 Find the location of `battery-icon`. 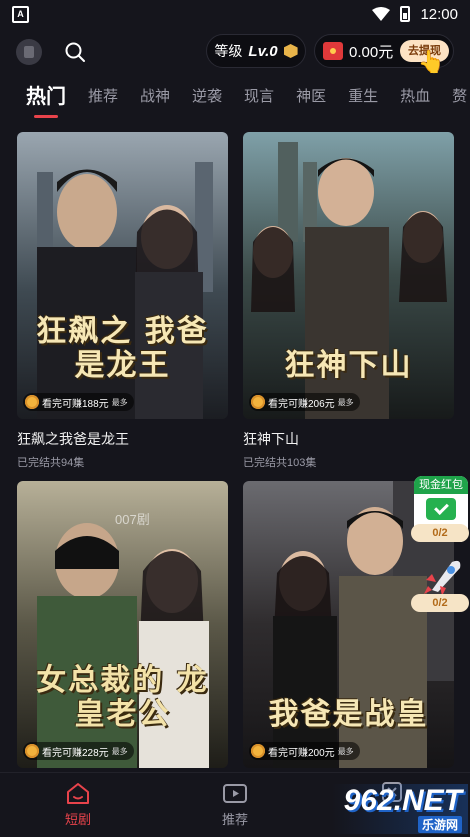

battery-icon is located at coordinates (405, 14).